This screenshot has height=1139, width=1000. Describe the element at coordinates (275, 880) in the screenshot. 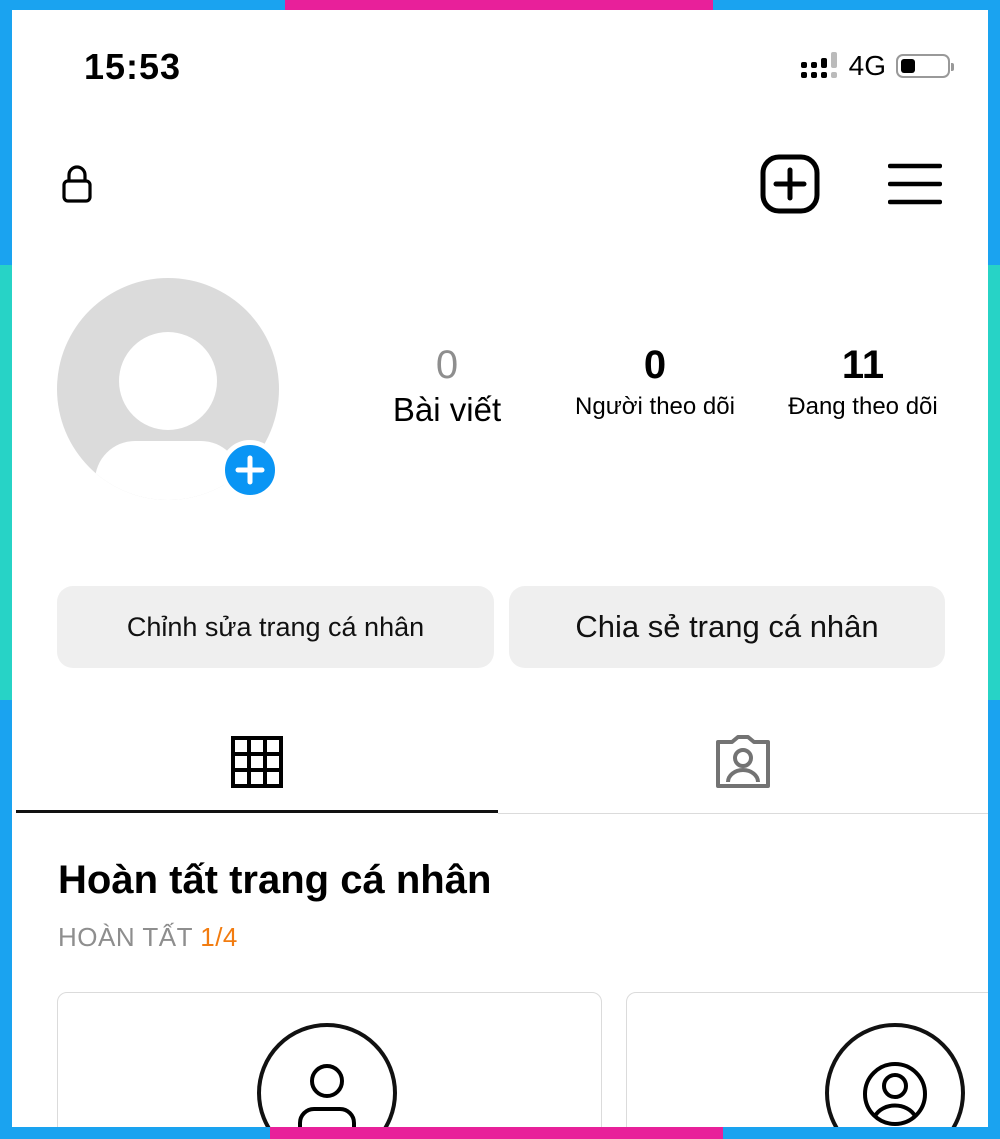

I see `complete-profile-title: Hoàn tất trang cá nhân` at that location.